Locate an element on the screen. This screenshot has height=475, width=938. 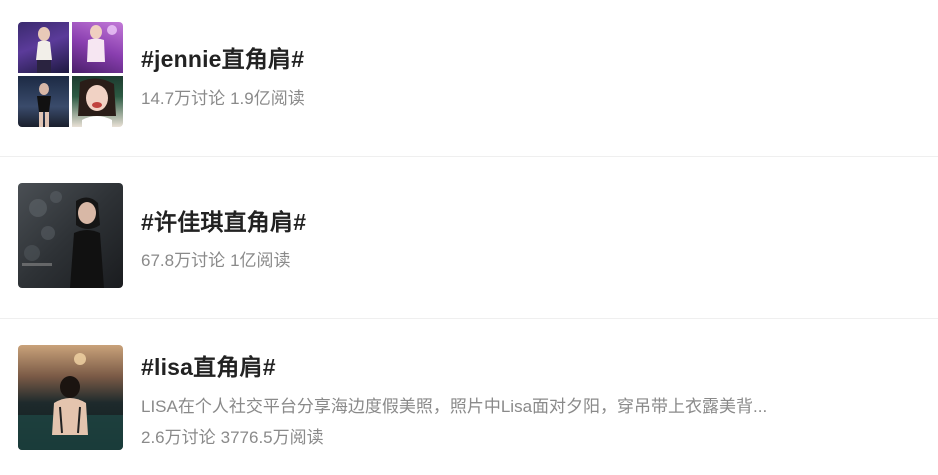
topic-stats: 67.8万讨论 1亿阅读 is located at coordinates (216, 258).